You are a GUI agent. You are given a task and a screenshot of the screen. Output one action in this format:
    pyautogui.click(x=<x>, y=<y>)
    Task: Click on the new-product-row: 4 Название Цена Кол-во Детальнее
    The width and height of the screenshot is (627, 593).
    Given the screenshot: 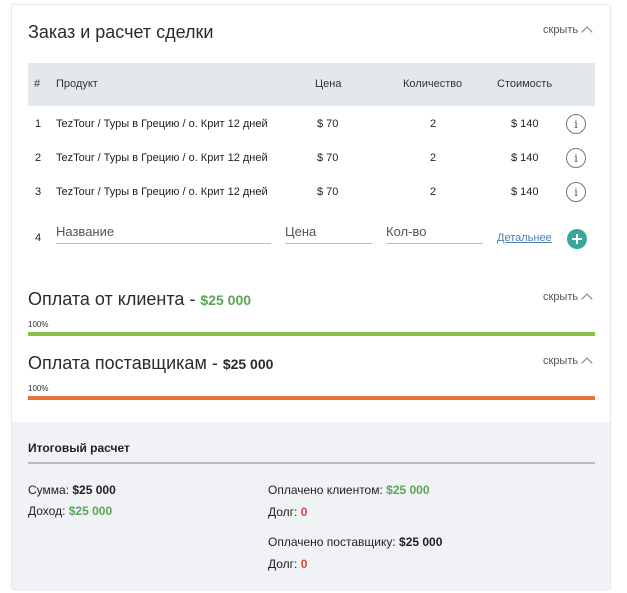 What is the action you would take?
    pyautogui.click(x=311, y=234)
    